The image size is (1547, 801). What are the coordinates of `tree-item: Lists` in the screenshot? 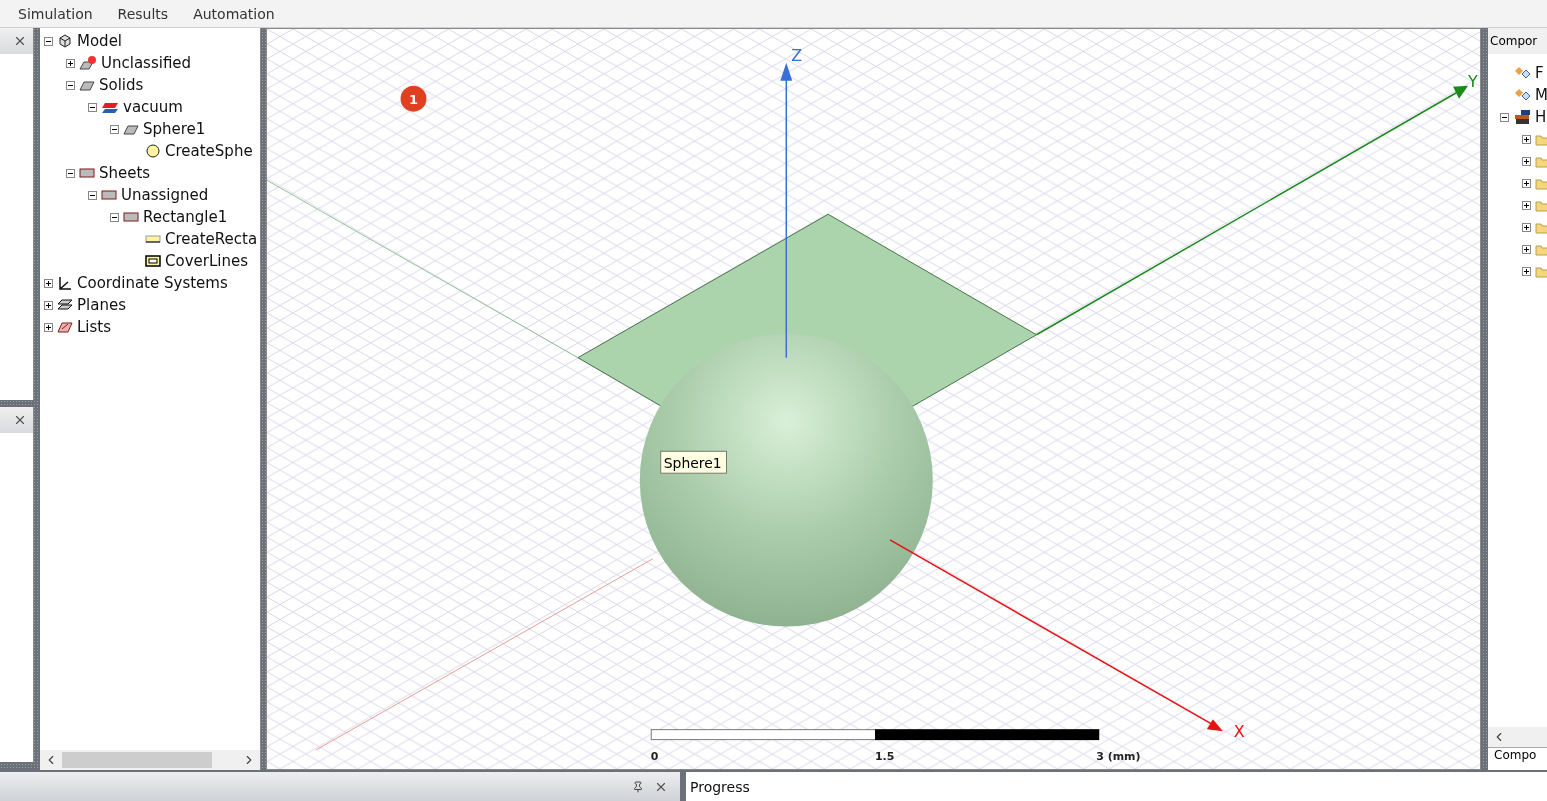 It's located at (94, 327).